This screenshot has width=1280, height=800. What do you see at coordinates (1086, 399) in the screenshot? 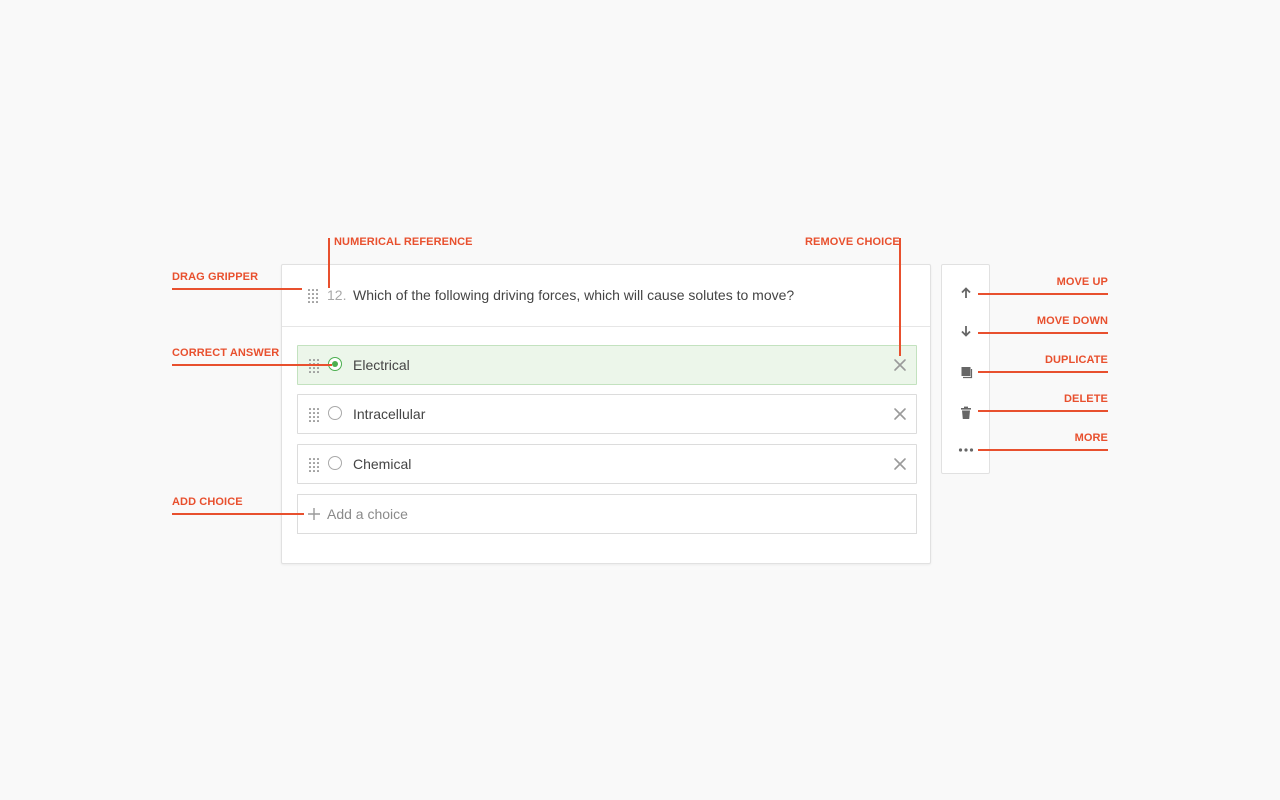
I see `annotation-delete: DELETE` at bounding box center [1086, 399].